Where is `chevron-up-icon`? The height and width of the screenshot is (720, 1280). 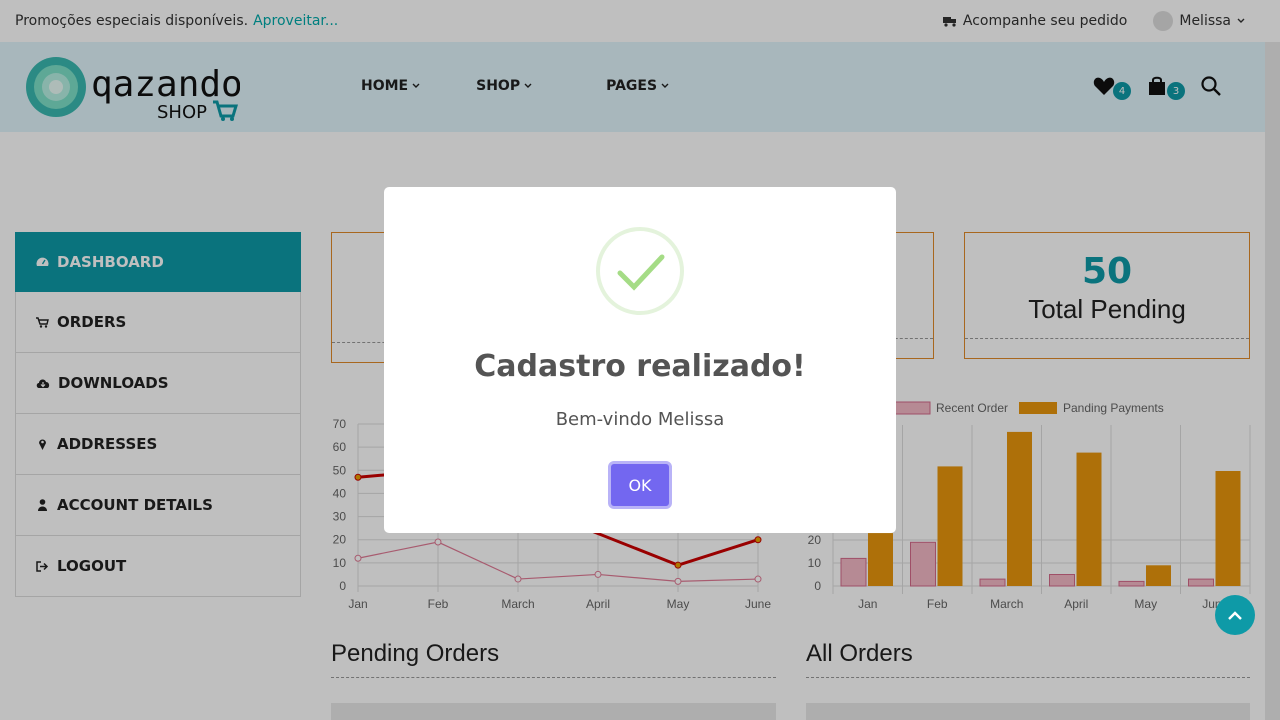
chevron-up-icon is located at coordinates (1235, 615).